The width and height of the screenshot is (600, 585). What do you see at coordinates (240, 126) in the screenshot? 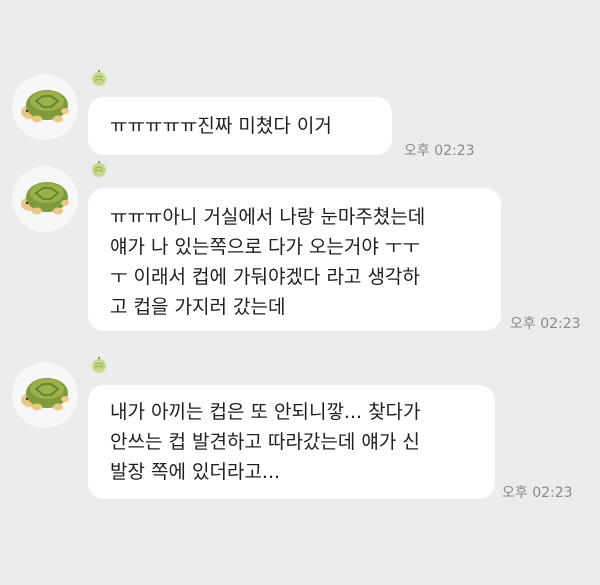
I see `message-bubble: ㅠㅠㅠㅠㅠ진짜 미쳤다 이거` at bounding box center [240, 126].